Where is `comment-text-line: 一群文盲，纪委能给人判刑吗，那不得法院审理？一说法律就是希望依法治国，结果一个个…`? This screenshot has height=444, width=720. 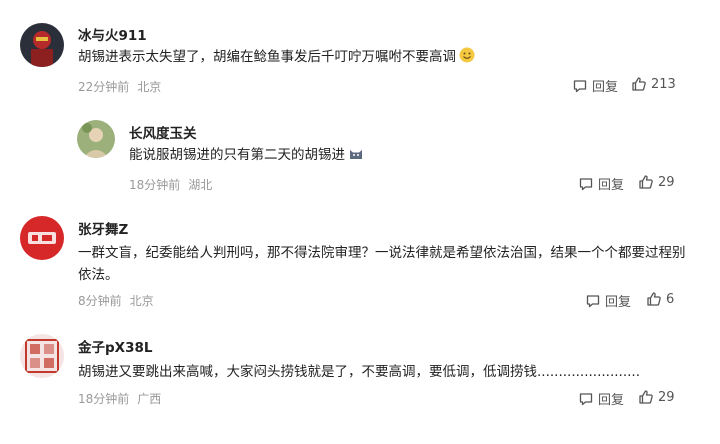 comment-text-line: 一群文盲，纪委能给人判刑吗，那不得法院审理？一说法律就是希望依法治国，结果一个个… is located at coordinates (382, 253).